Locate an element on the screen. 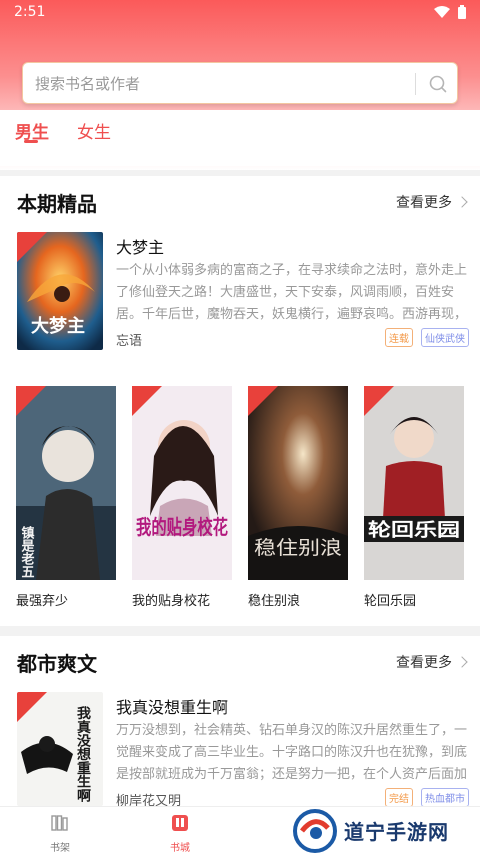 Image resolution: width=480 pixels, height=855 pixels. book-title: 我真没想重生啊 is located at coordinates (172, 707).